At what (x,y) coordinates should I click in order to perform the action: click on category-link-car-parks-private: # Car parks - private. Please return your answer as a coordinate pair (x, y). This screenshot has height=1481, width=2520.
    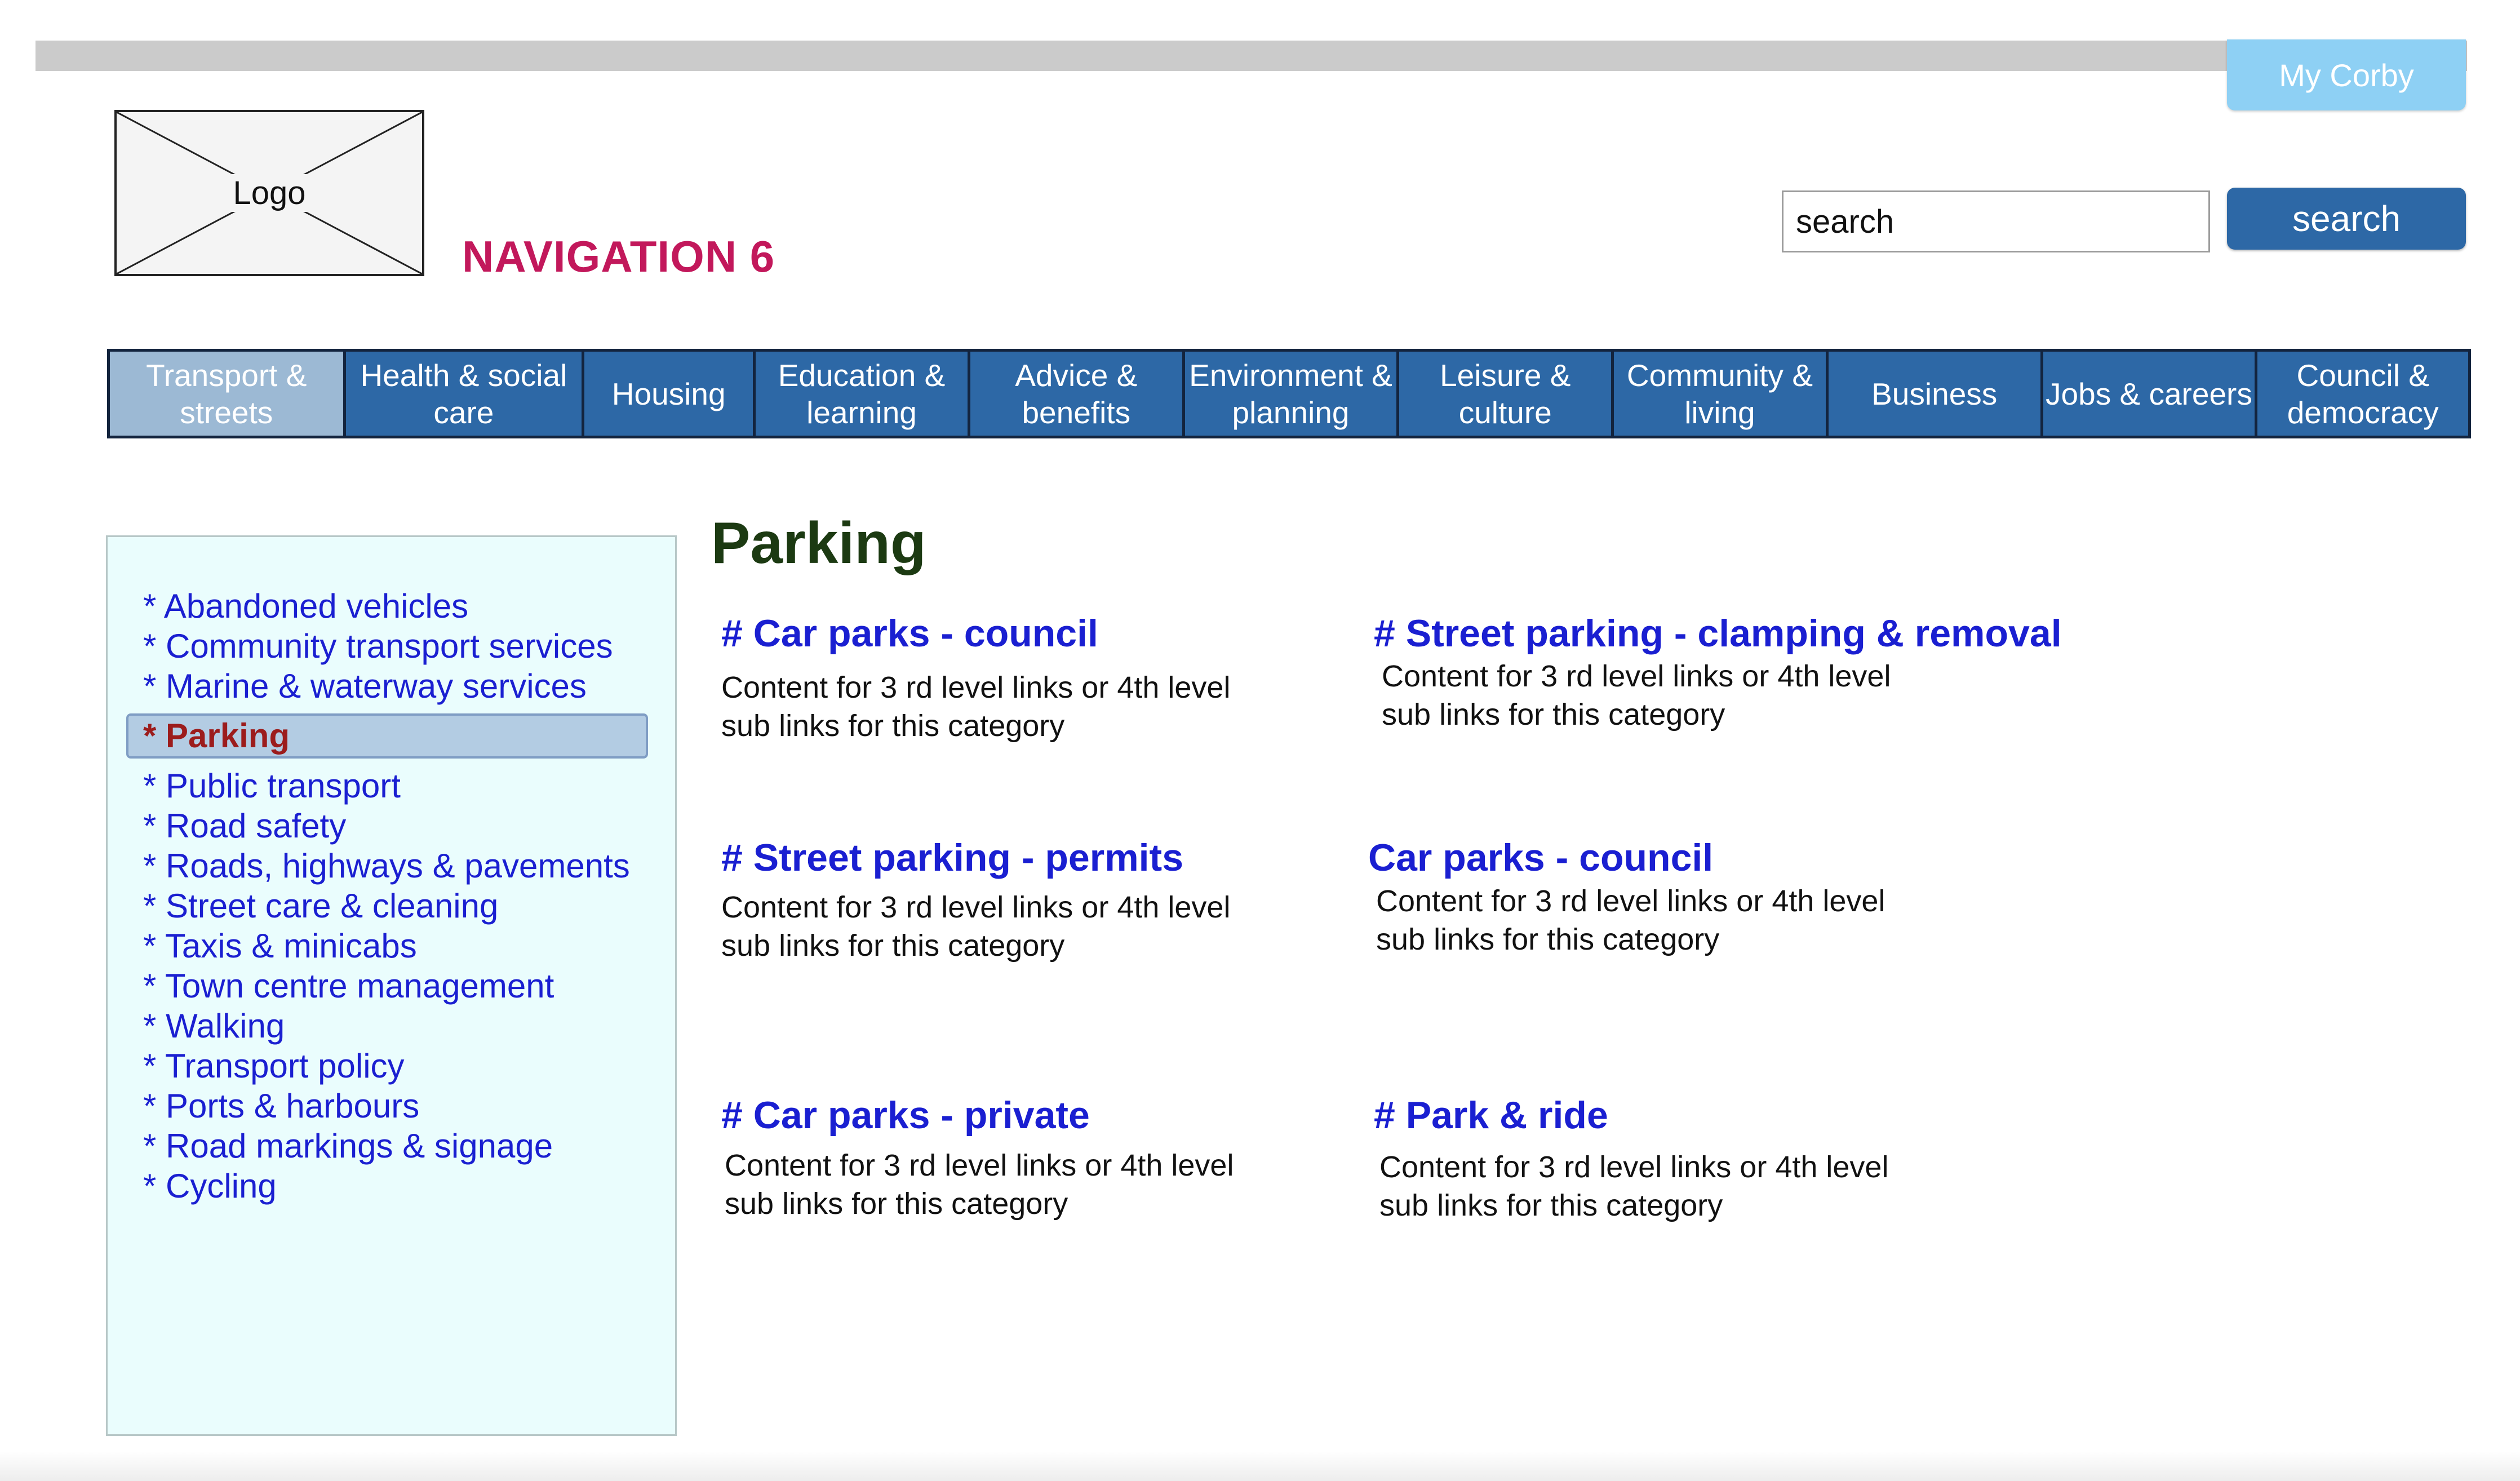
    Looking at the image, I should click on (905, 1115).